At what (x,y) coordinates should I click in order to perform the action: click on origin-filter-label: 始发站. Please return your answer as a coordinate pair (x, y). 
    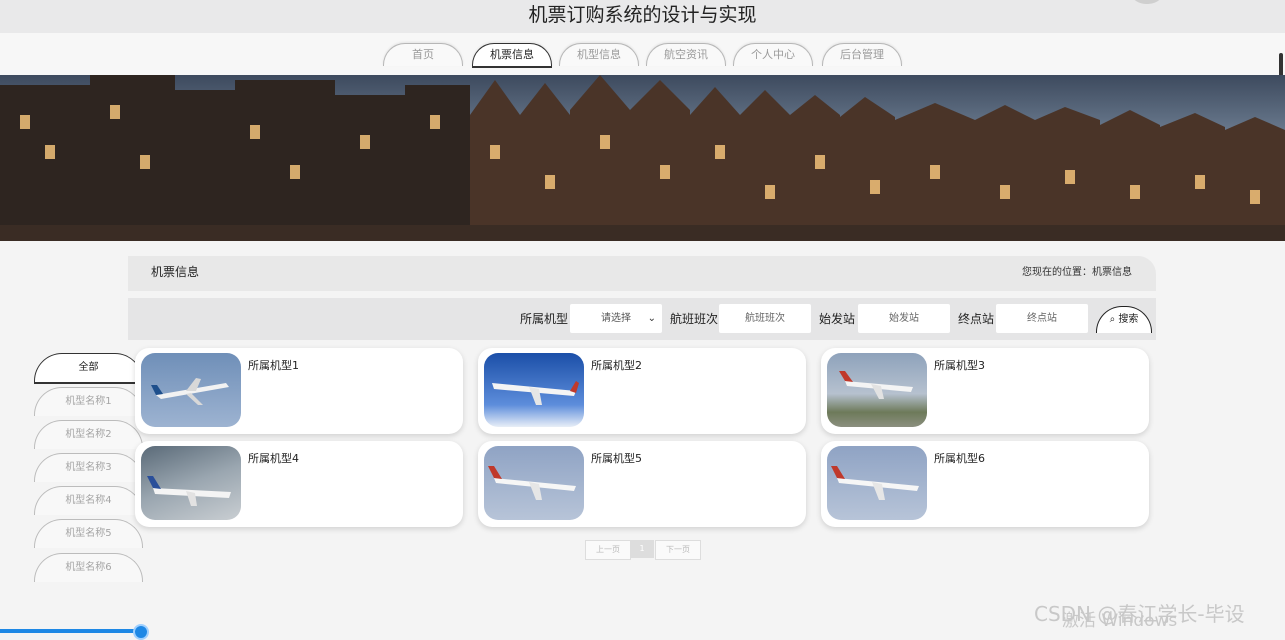
    Looking at the image, I should click on (837, 319).